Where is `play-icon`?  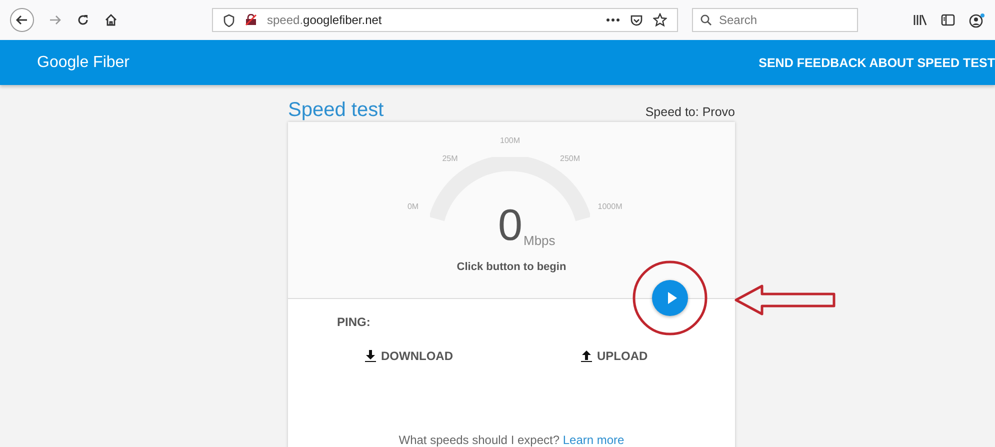 play-icon is located at coordinates (671, 298).